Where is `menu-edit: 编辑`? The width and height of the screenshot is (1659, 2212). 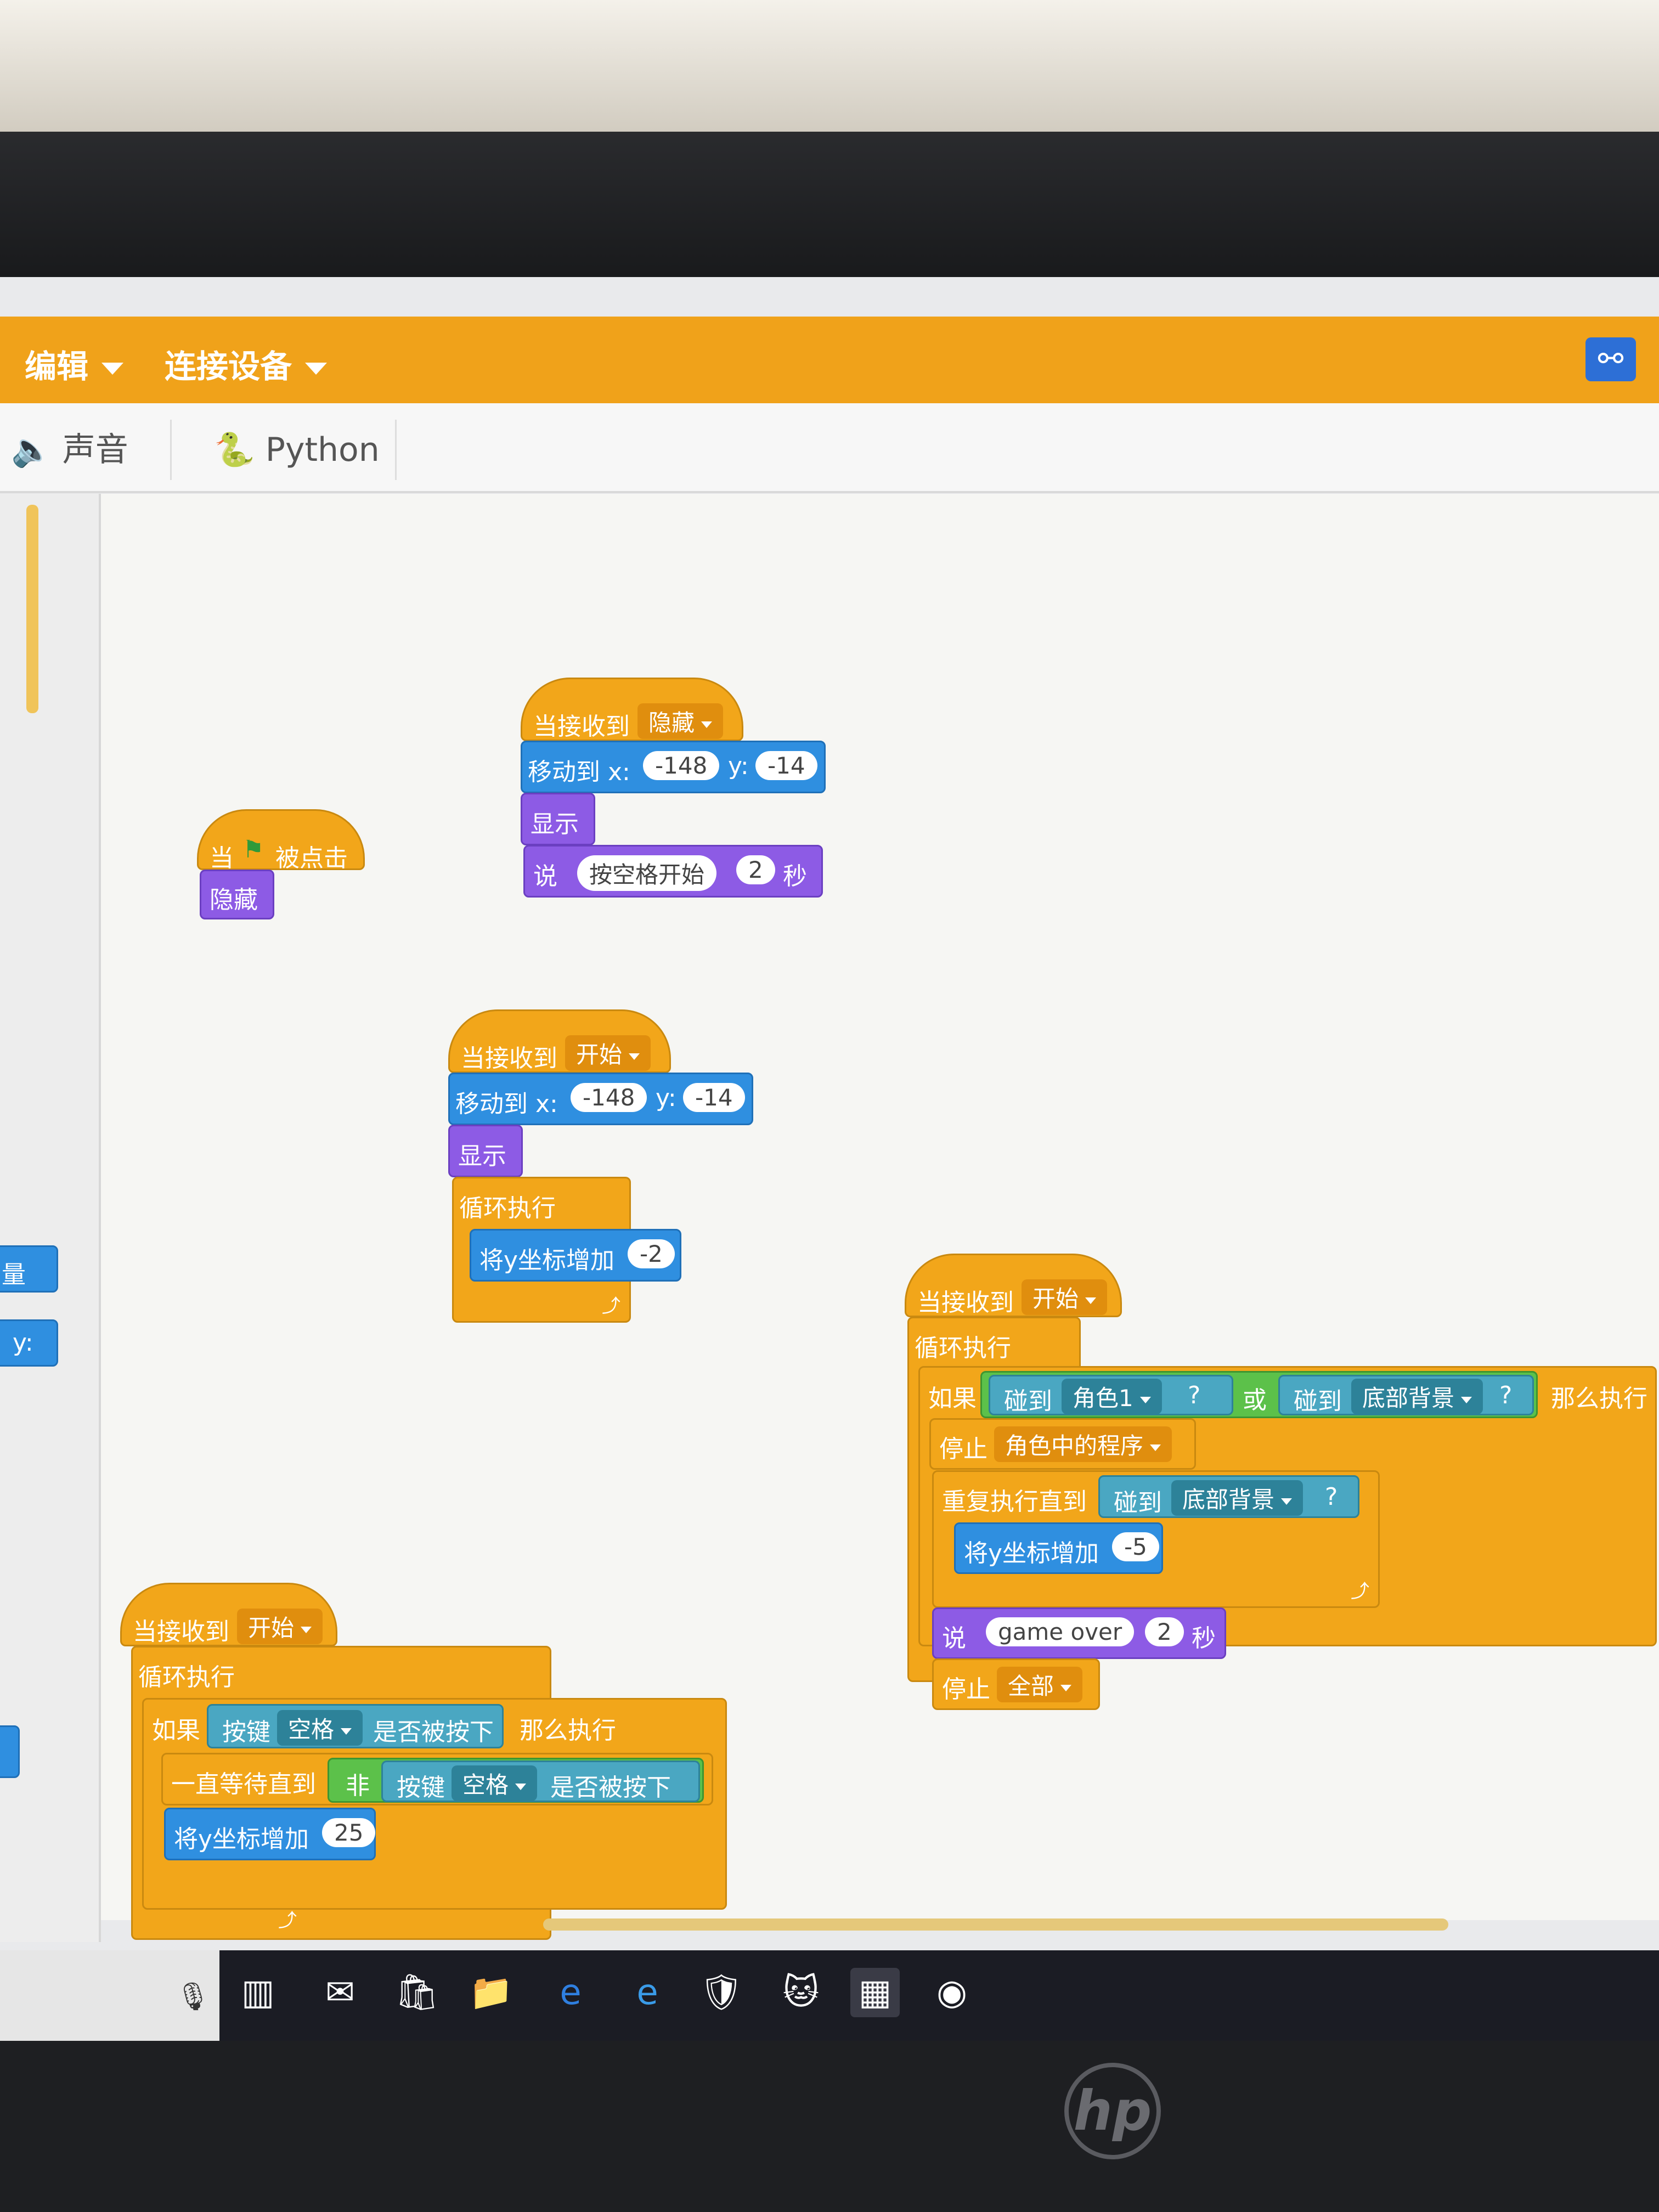
menu-edit: 编辑 is located at coordinates (74, 364).